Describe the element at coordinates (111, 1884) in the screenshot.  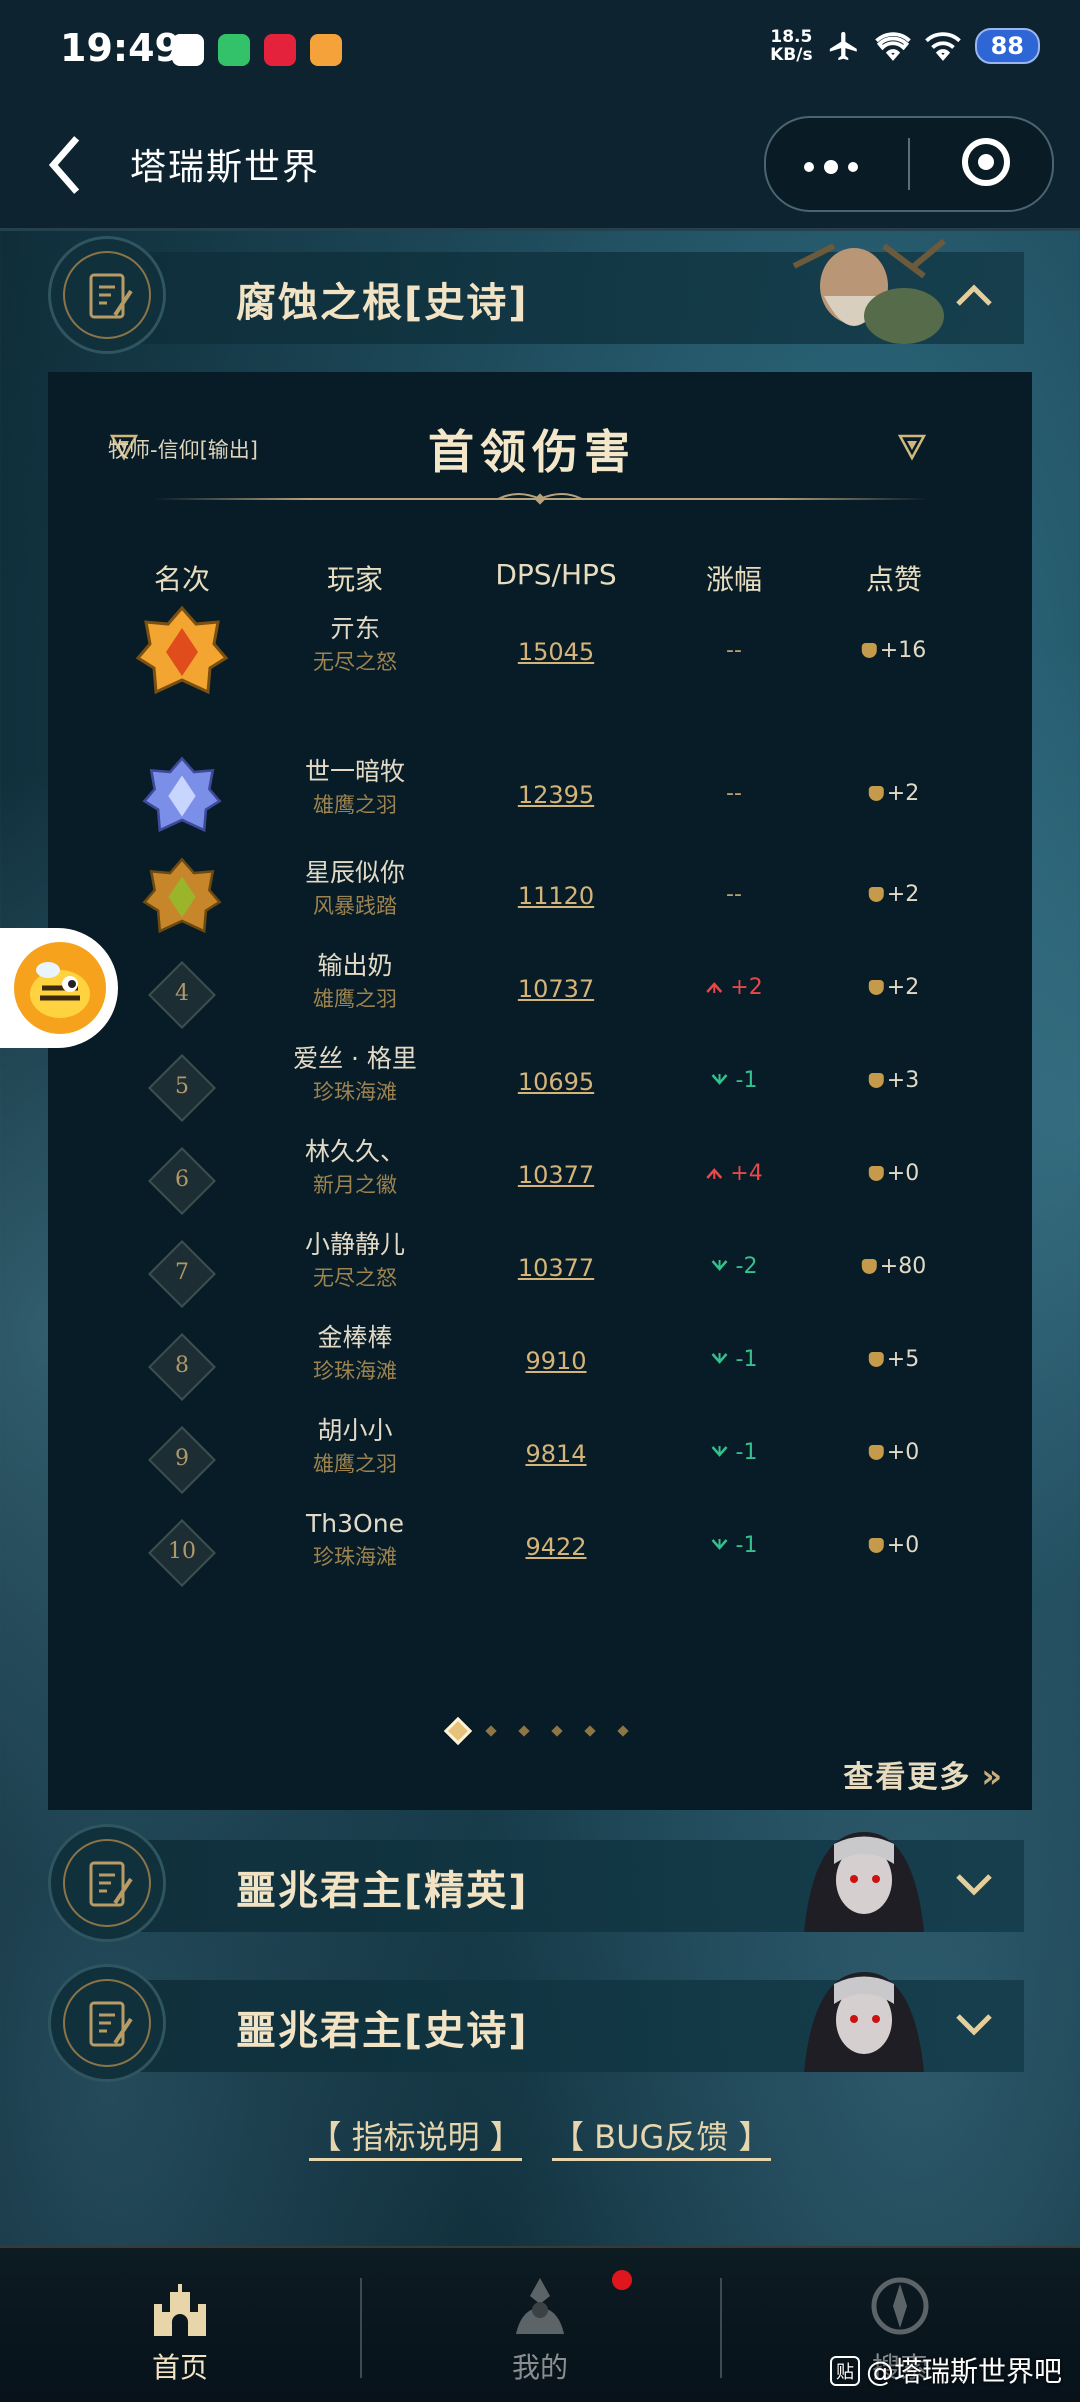
I see `scroll-icon` at that location.